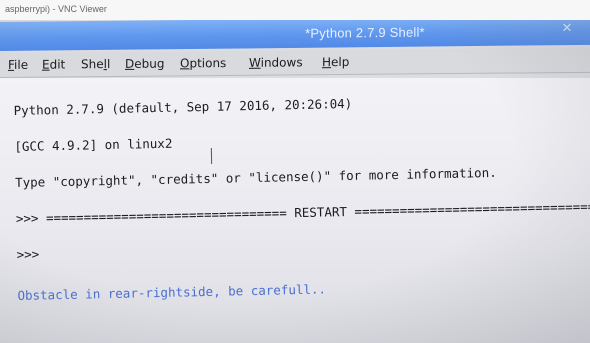  What do you see at coordinates (208, 63) in the screenshot?
I see `menu-options-label: ptions` at bounding box center [208, 63].